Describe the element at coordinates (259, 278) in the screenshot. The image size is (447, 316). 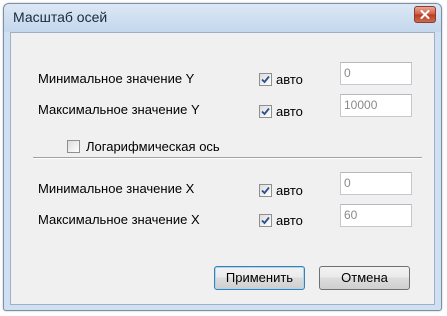
I see `apply-button: Применить` at that location.